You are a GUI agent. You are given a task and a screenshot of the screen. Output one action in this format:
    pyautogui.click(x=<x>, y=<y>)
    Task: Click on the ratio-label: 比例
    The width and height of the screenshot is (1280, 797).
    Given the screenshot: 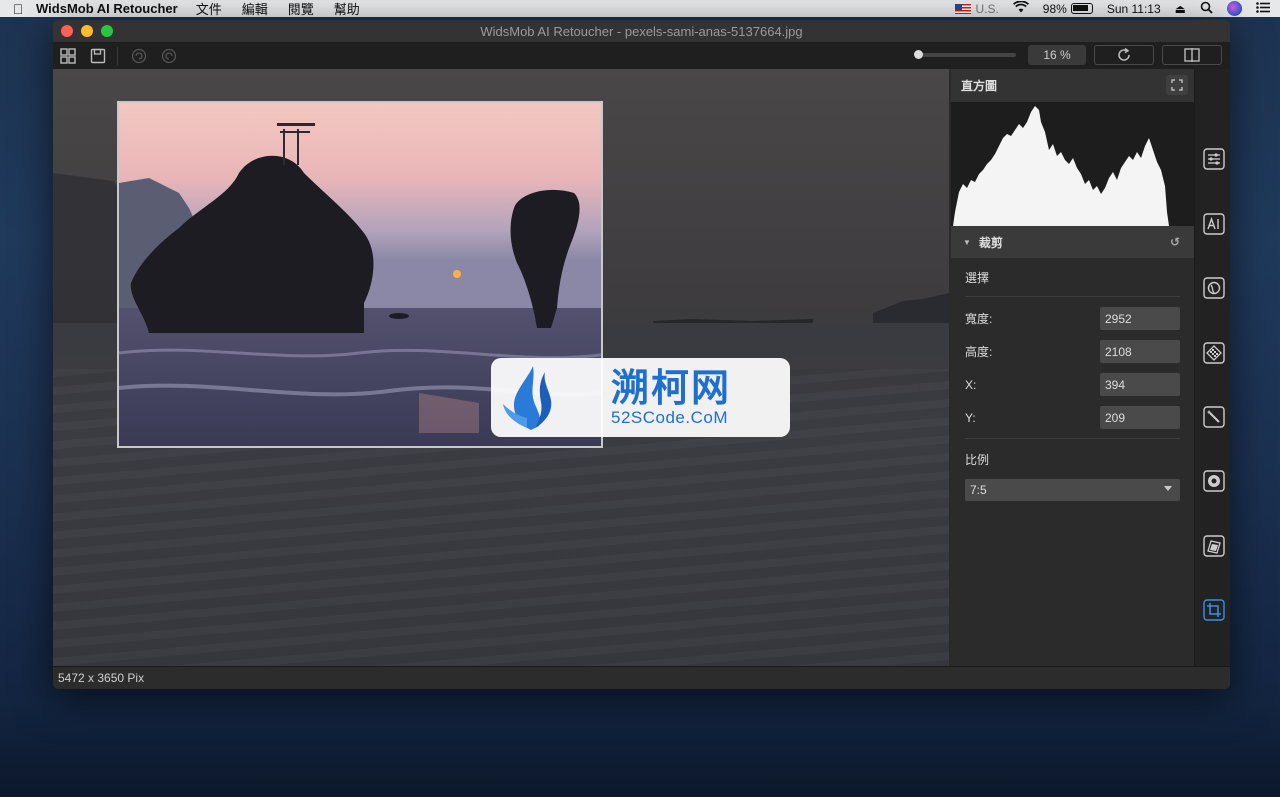 What is the action you would take?
    pyautogui.click(x=977, y=460)
    